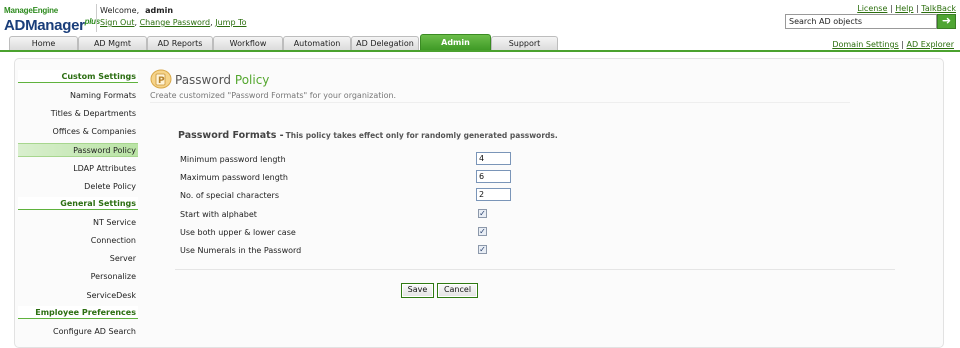  Describe the element at coordinates (96, 18) in the screenshot. I see `header-divider` at that location.